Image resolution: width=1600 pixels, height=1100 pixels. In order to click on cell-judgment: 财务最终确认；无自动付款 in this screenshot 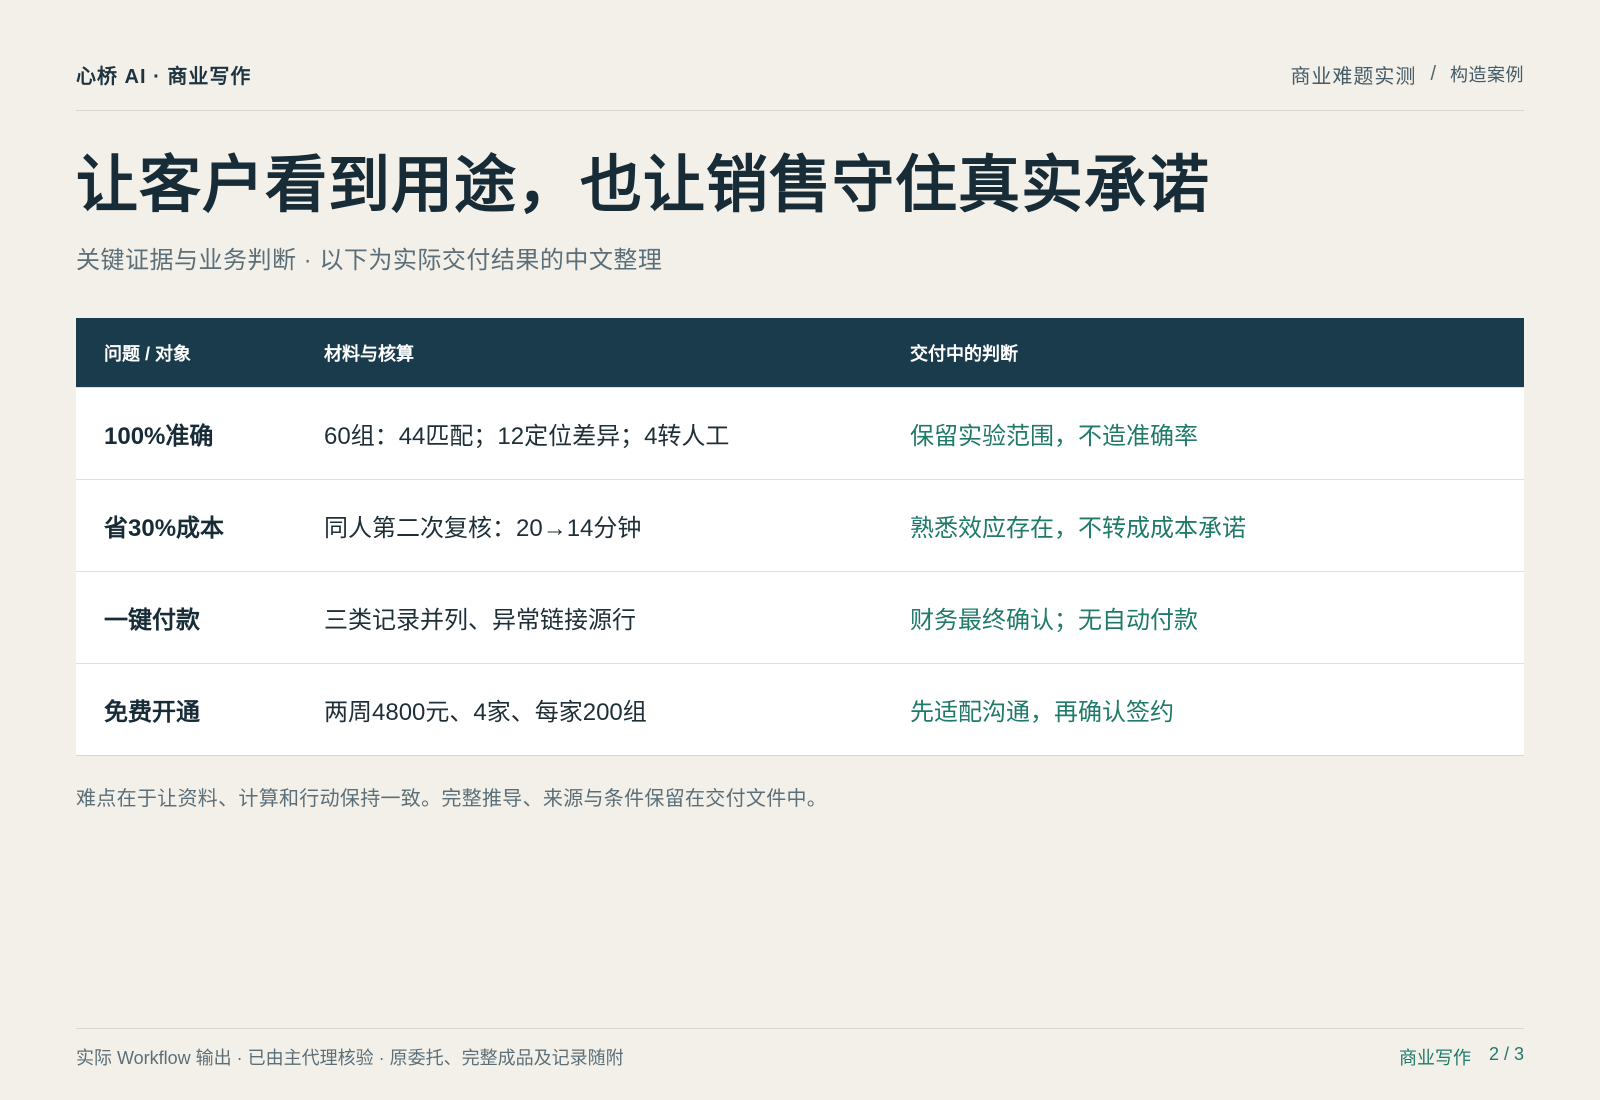, I will do `click(1054, 620)`.